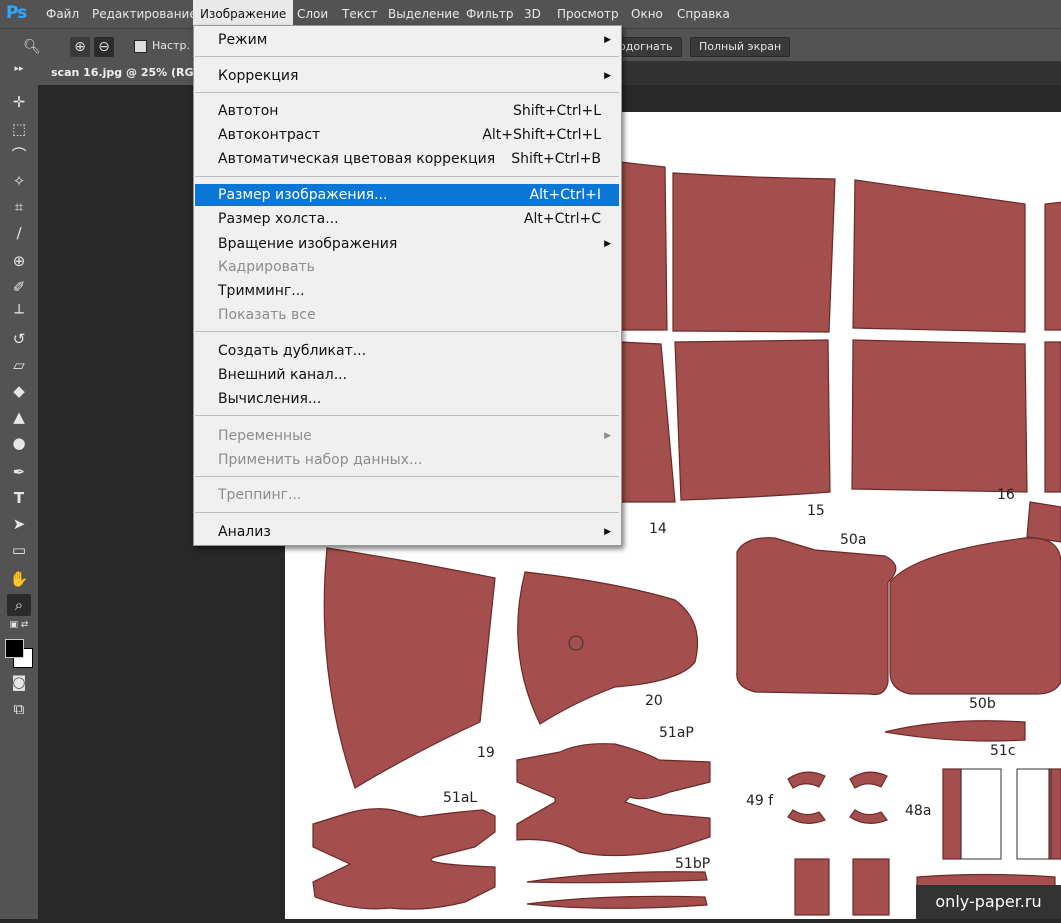  Describe the element at coordinates (703, 14) in the screenshot. I see `menu-help: Справка` at that location.